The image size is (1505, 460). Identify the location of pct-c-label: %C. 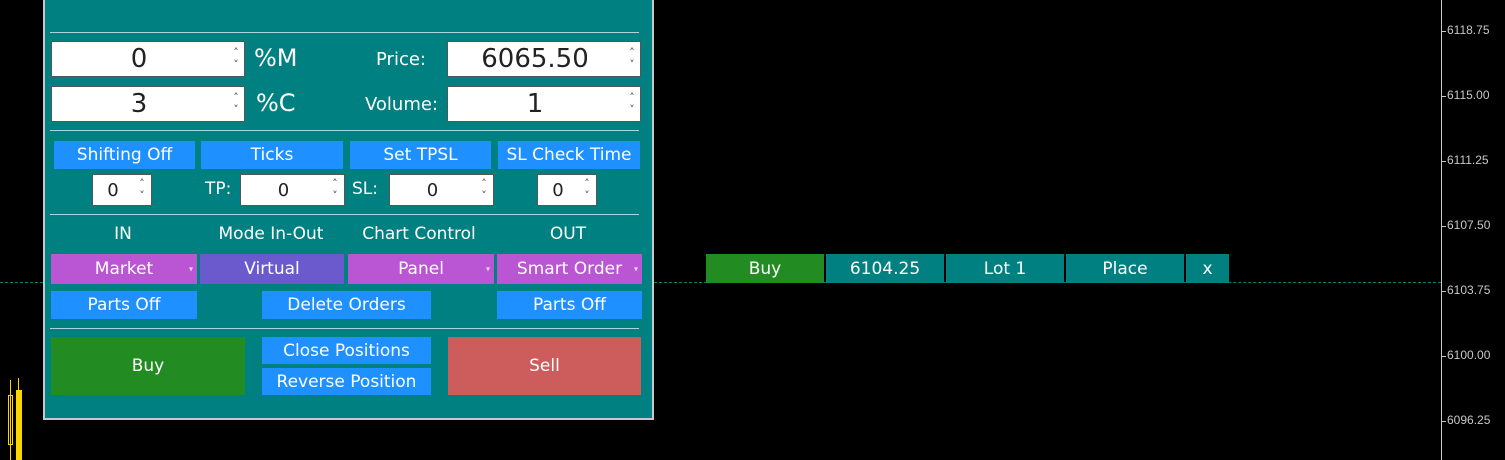
(276, 103).